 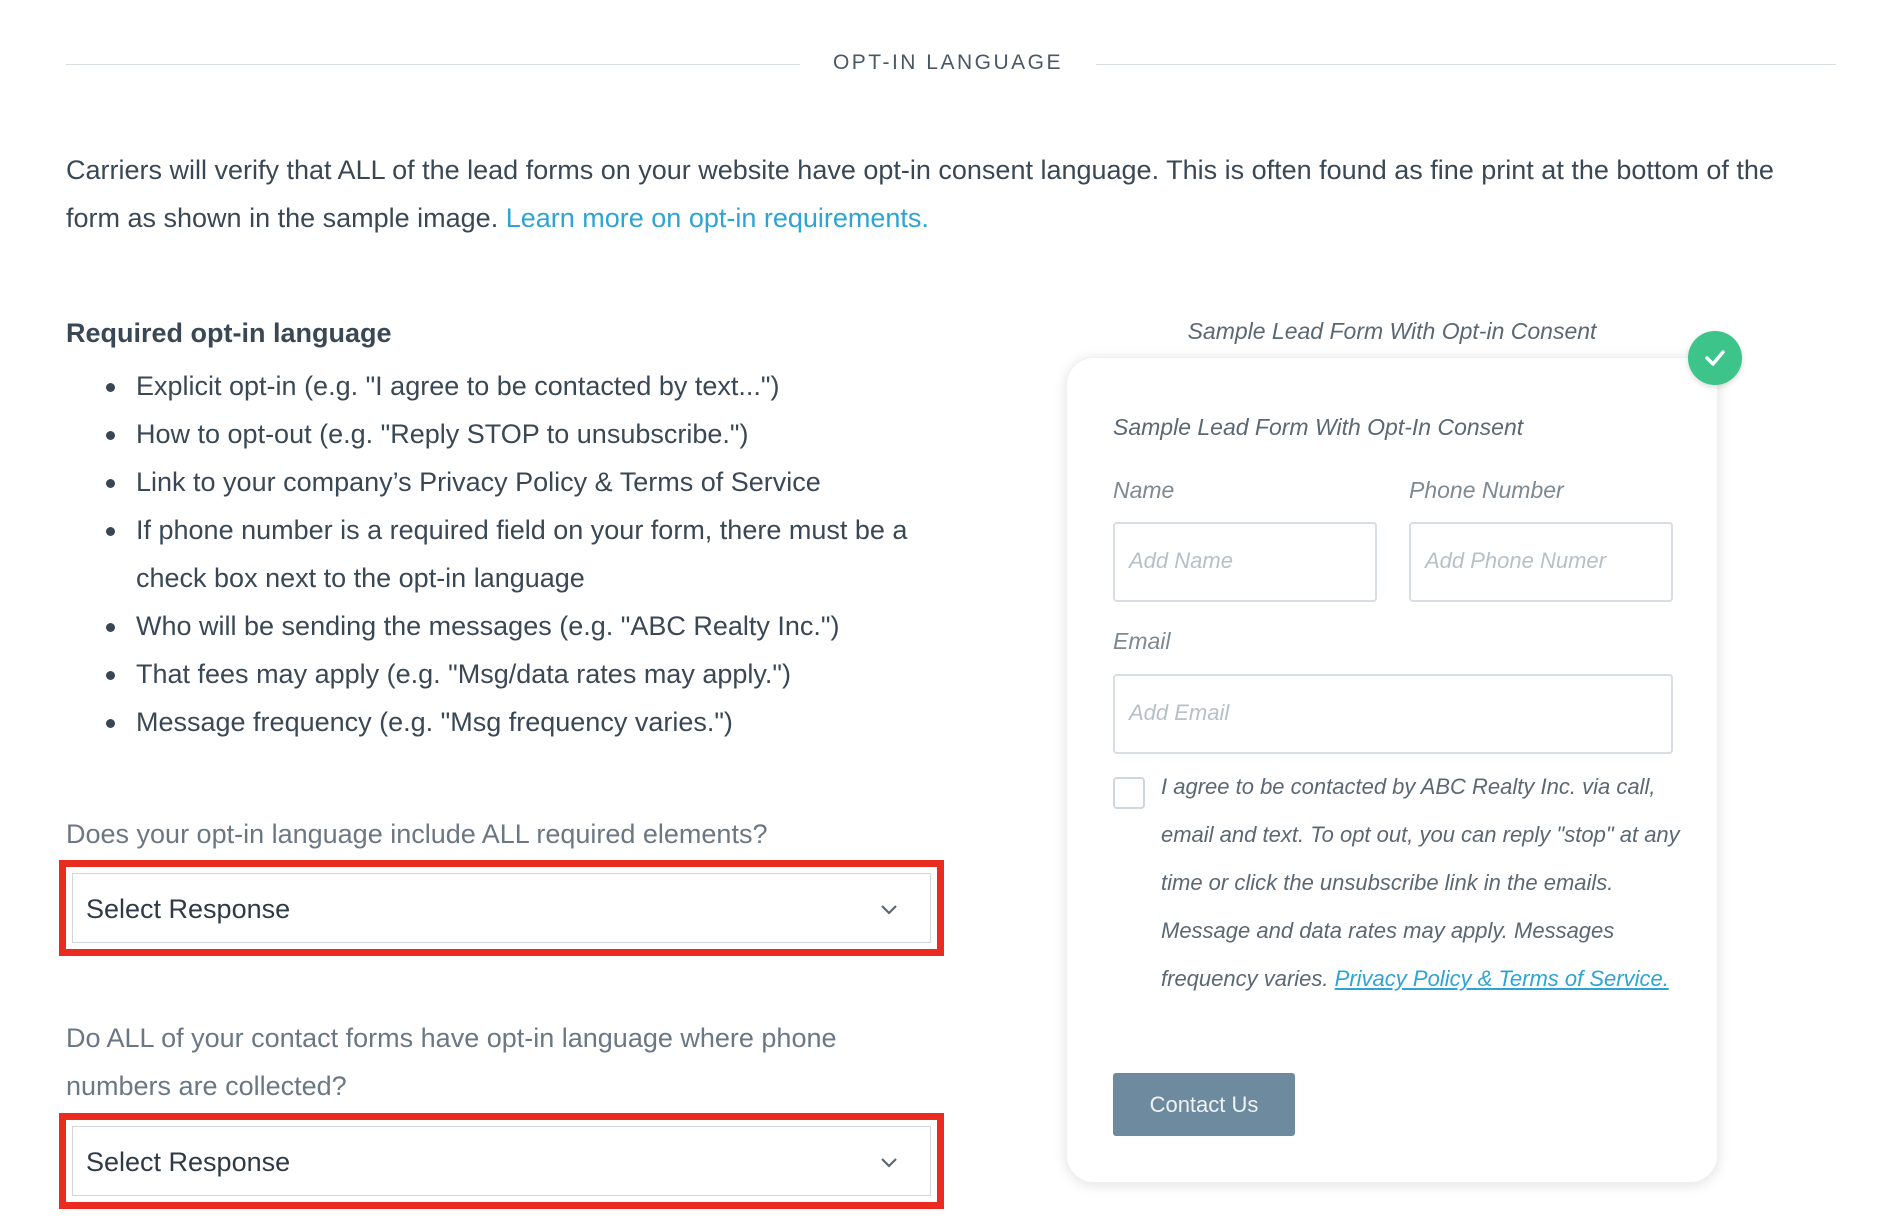 What do you see at coordinates (1715, 358) in the screenshot?
I see `check-icon` at bounding box center [1715, 358].